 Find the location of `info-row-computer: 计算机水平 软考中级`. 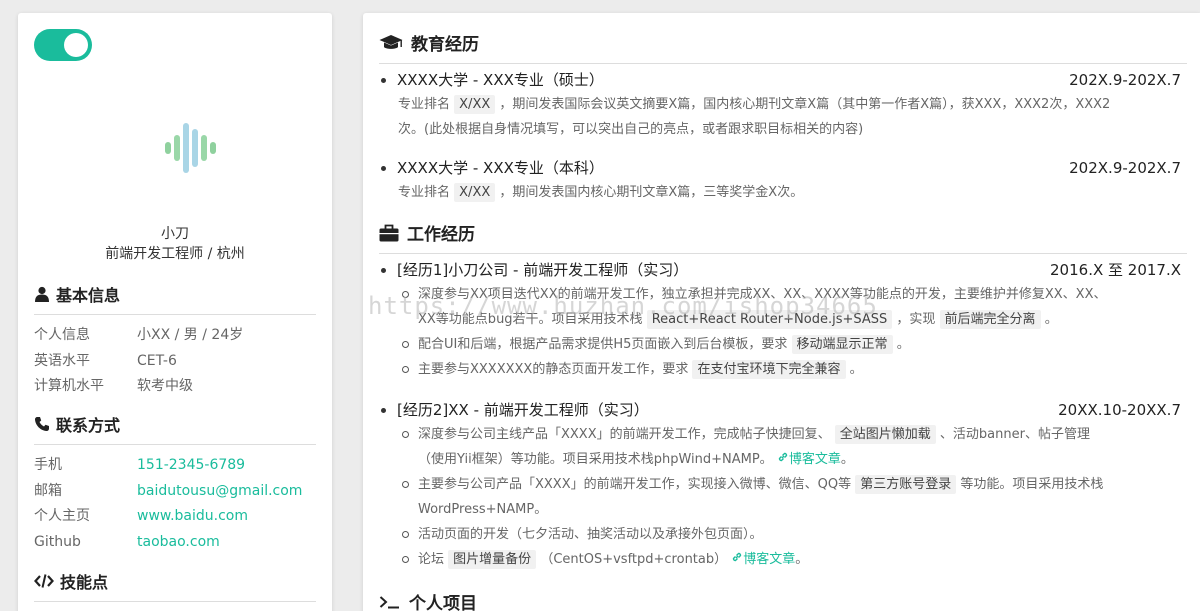

info-row-computer: 计算机水平 软考中级 is located at coordinates (113, 386).